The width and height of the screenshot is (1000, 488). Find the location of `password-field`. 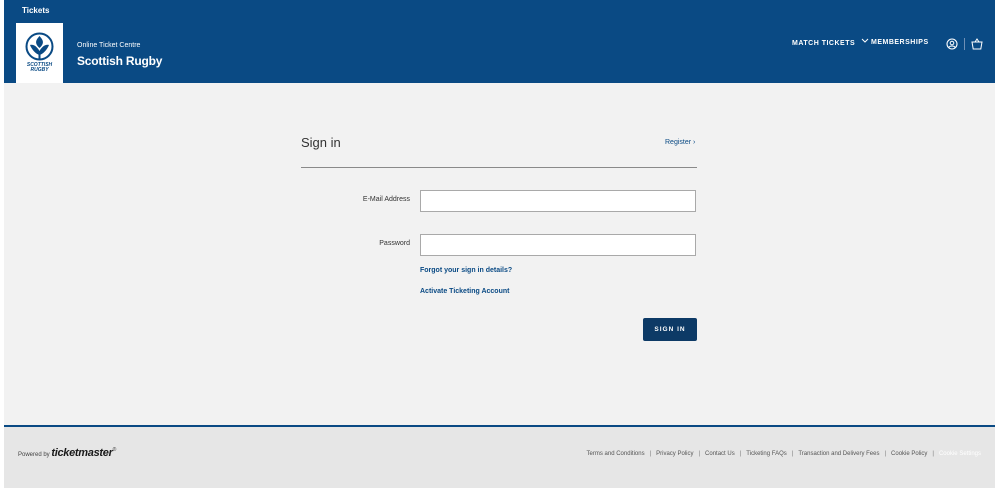

password-field is located at coordinates (558, 245).